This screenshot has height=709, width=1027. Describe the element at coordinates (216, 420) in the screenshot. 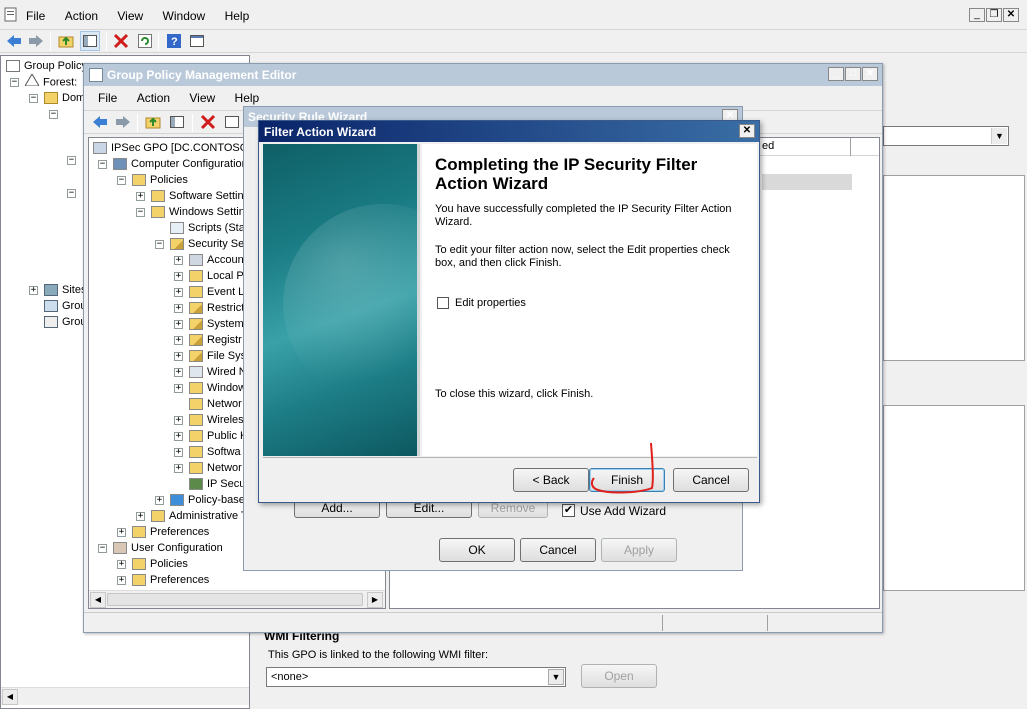

I see `gpme-tree-item: Wireles` at that location.